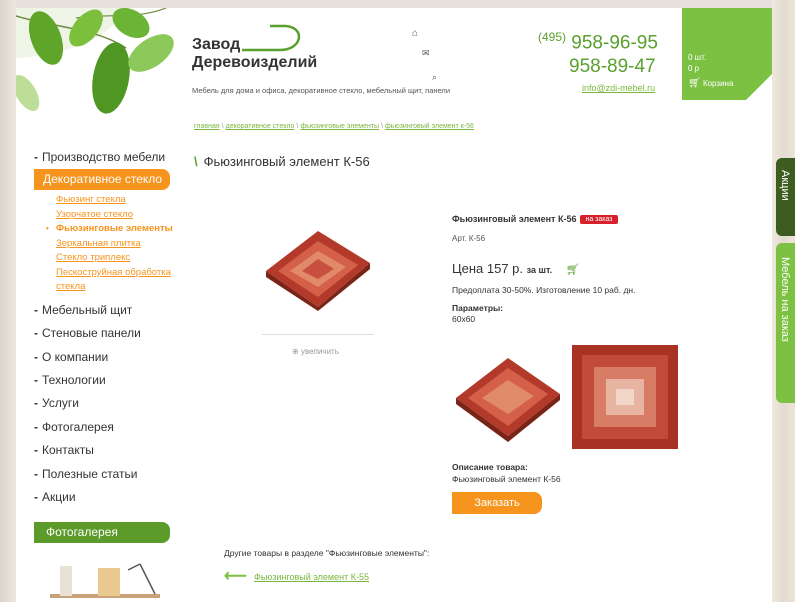  Describe the element at coordinates (102, 180) in the screenshot. I see `menu-item-decorative-glass: Декоративное стекло` at that location.